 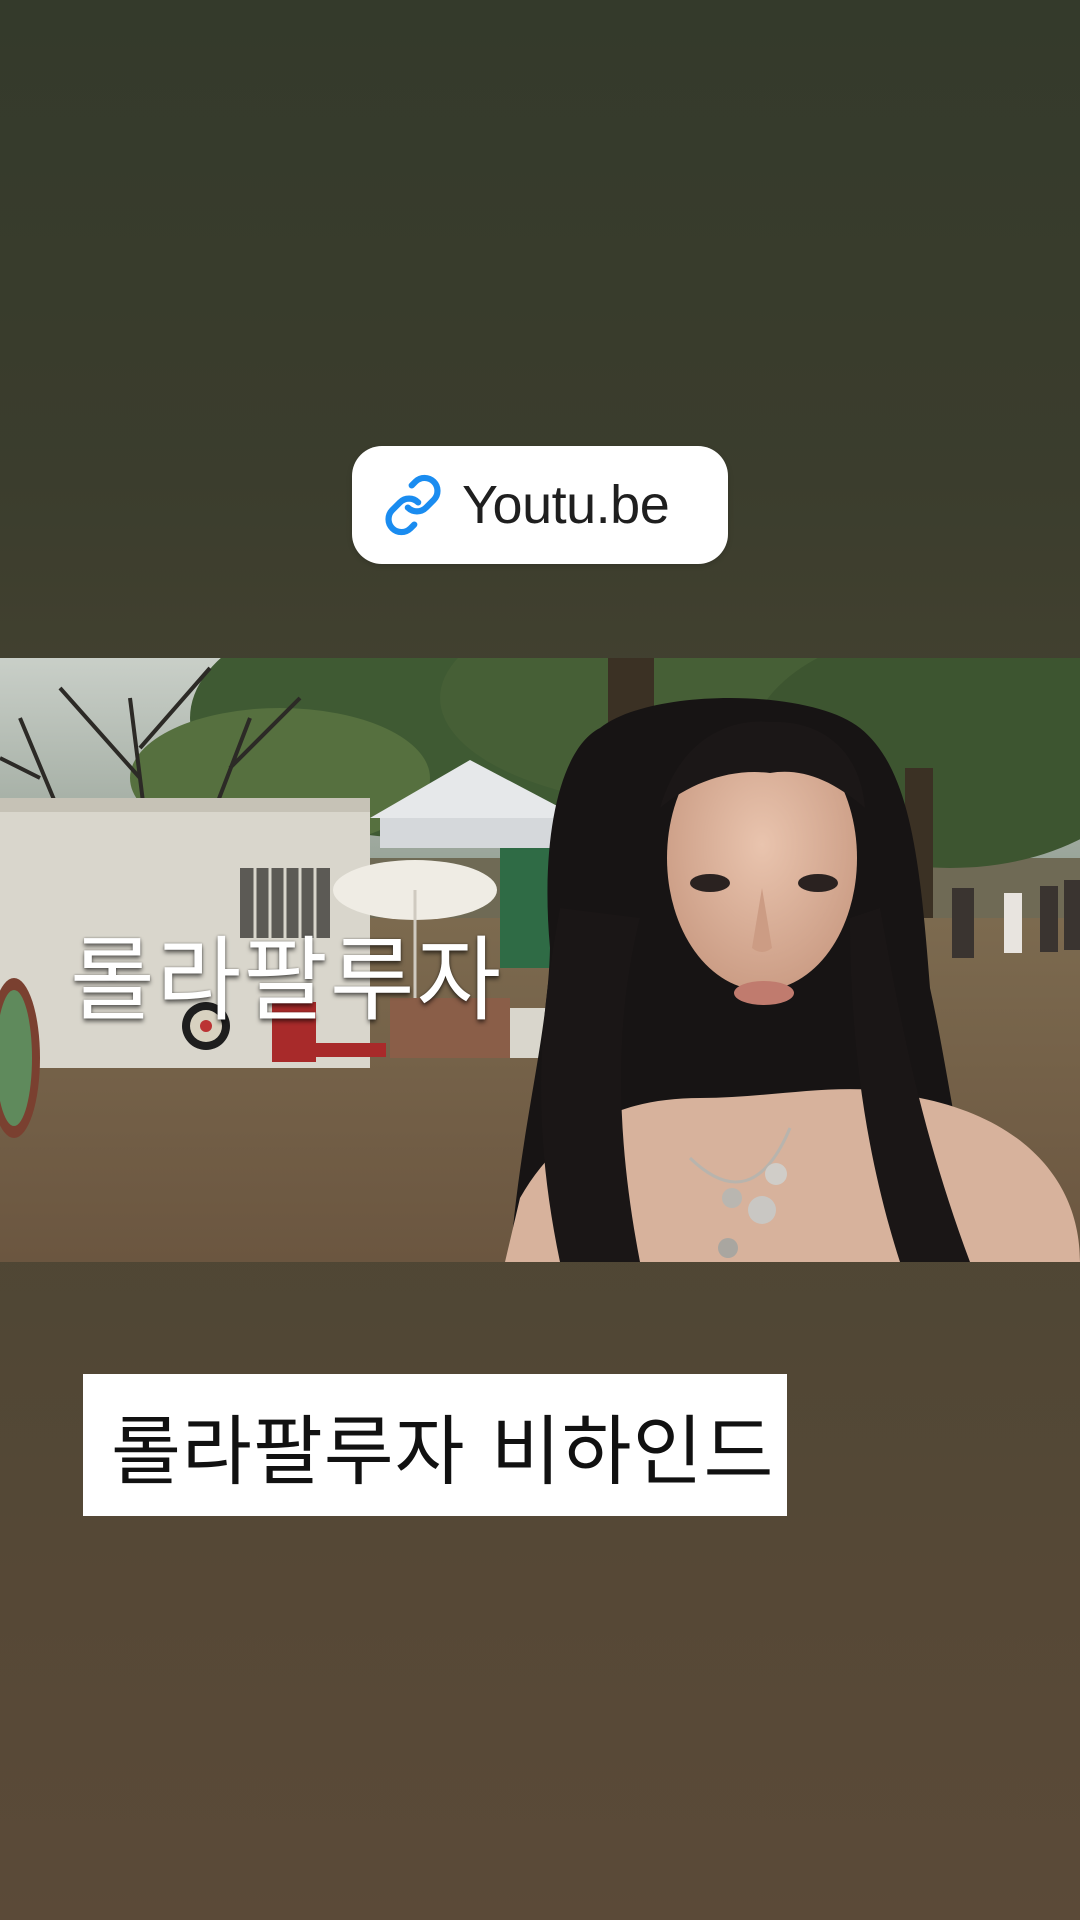 What do you see at coordinates (566, 505) in the screenshot?
I see `link-label: Youtu.be` at bounding box center [566, 505].